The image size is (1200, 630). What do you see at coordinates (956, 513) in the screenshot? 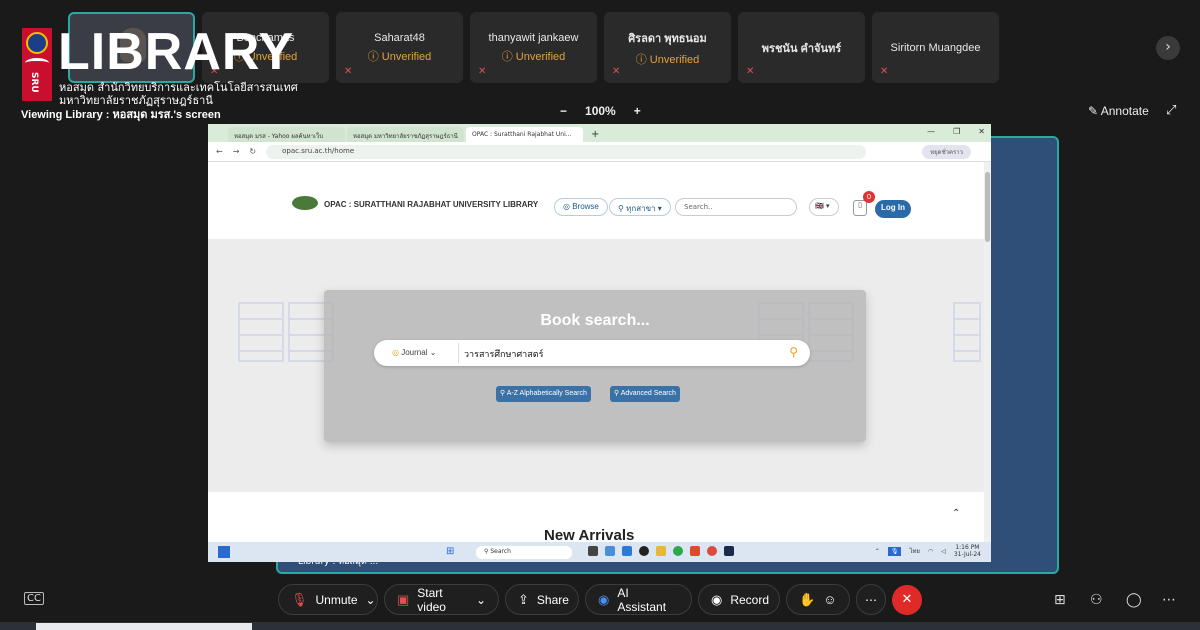
I see `scroll-up-icon: ⌃` at bounding box center [956, 513].